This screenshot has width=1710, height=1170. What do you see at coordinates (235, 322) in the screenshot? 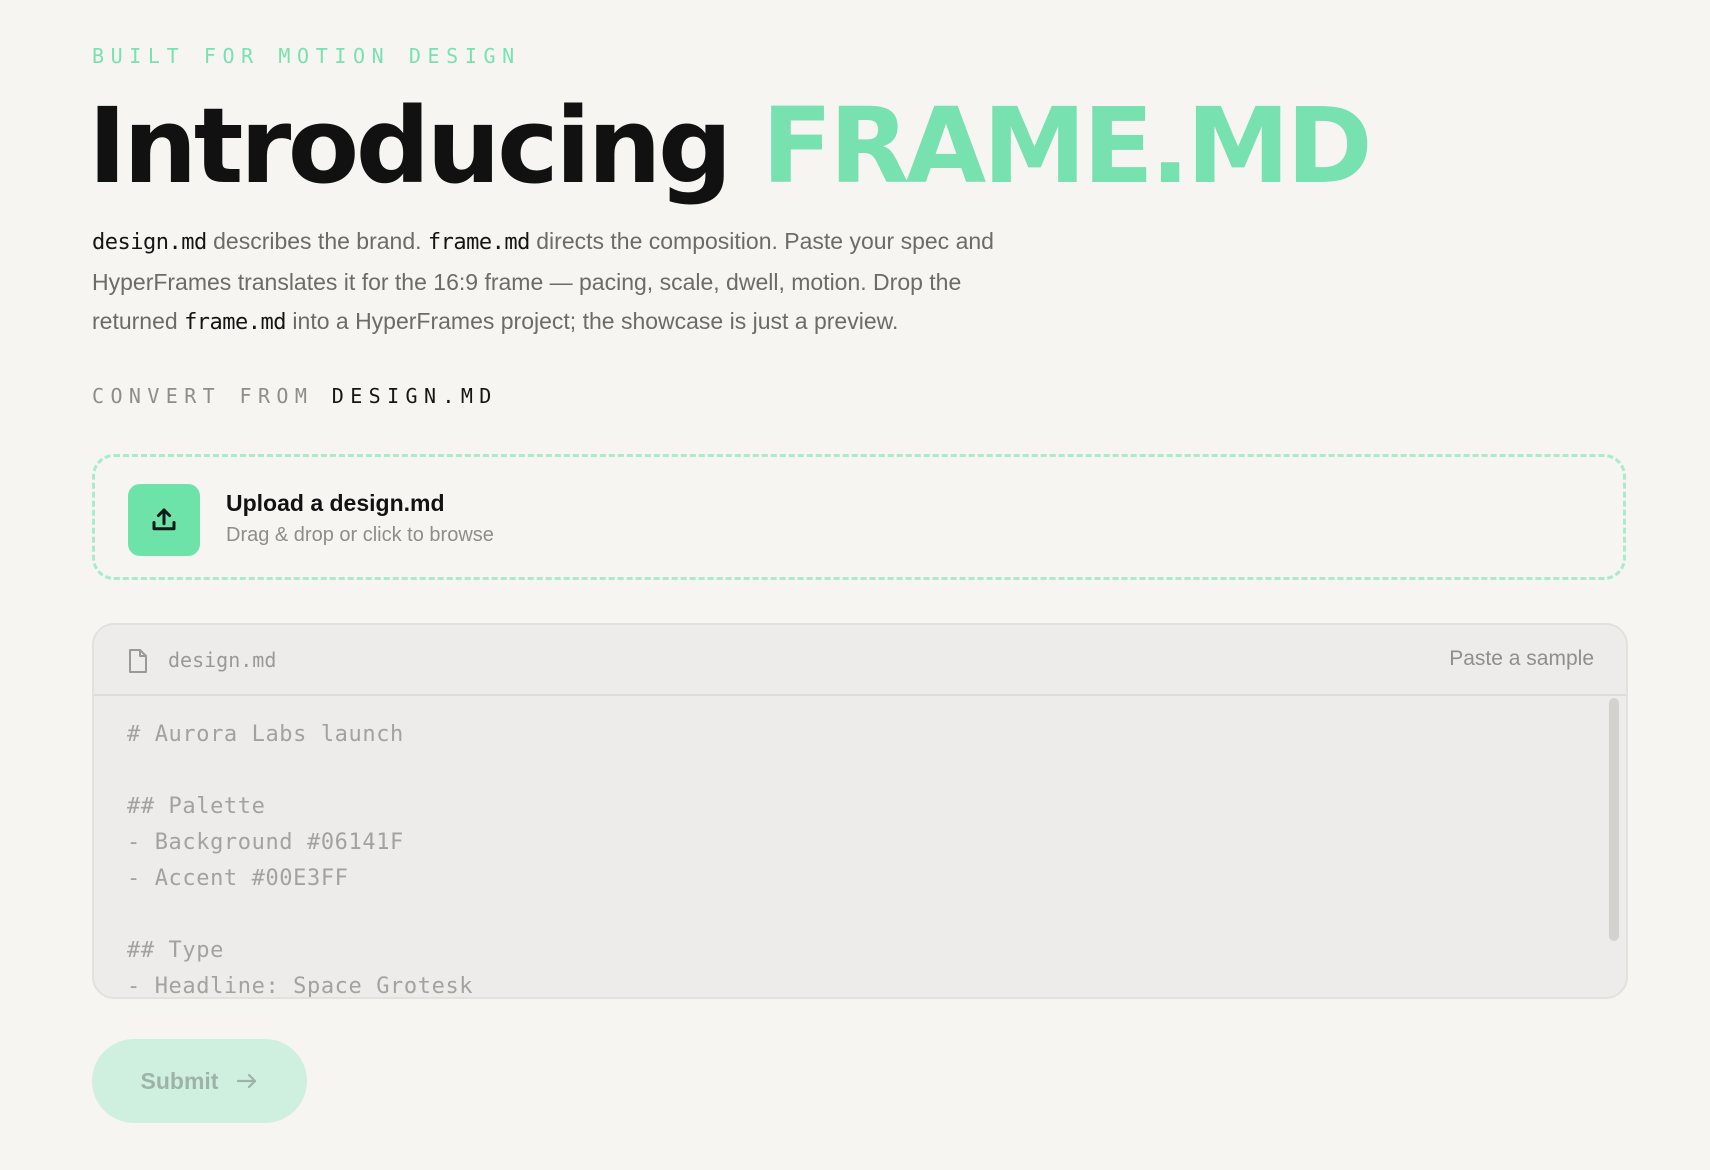
I see `inline-code-frame-md-2: frame.md` at bounding box center [235, 322].